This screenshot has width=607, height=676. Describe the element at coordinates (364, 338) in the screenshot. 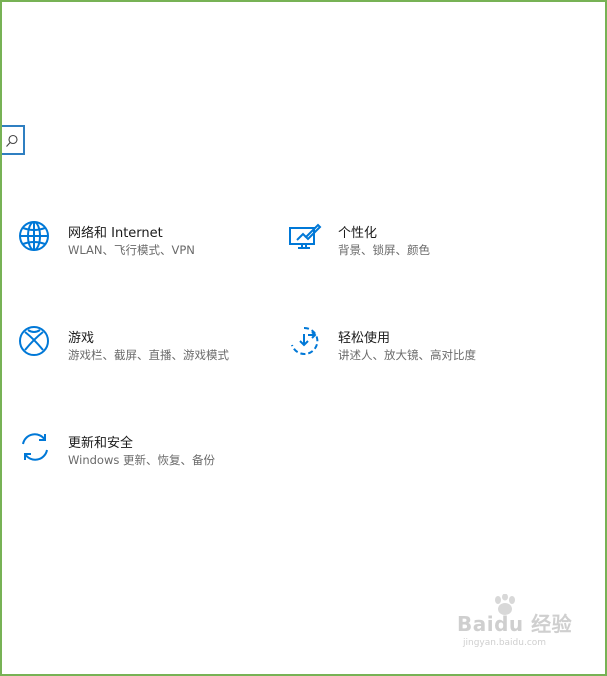

I see `tile-title: 轻松使用` at that location.